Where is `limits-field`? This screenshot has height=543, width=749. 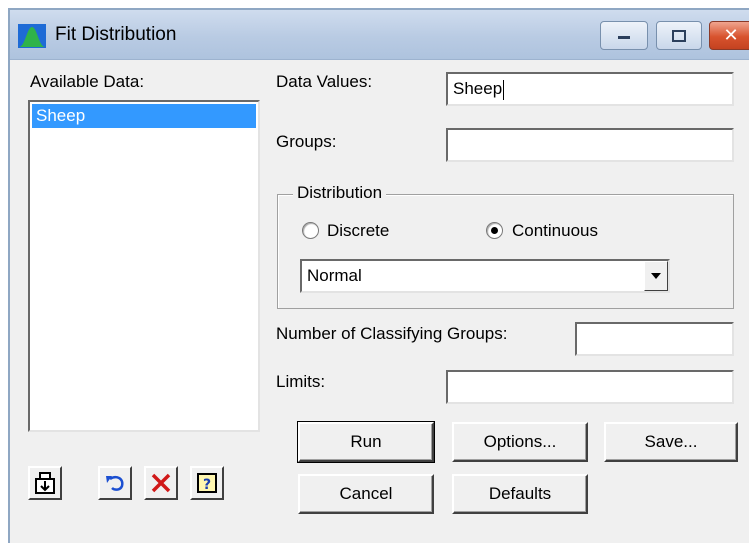
limits-field is located at coordinates (590, 387).